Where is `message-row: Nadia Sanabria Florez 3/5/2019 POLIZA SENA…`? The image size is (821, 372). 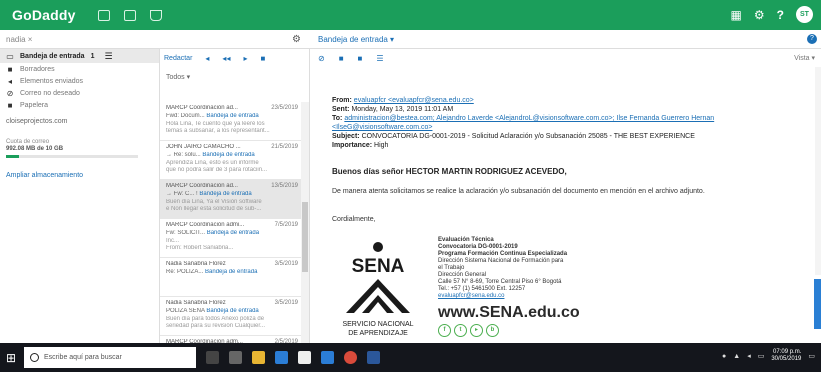
message-row: Nadia Sanabria Florez 3/5/2019 POLIZA SENA… is located at coordinates (234, 316).